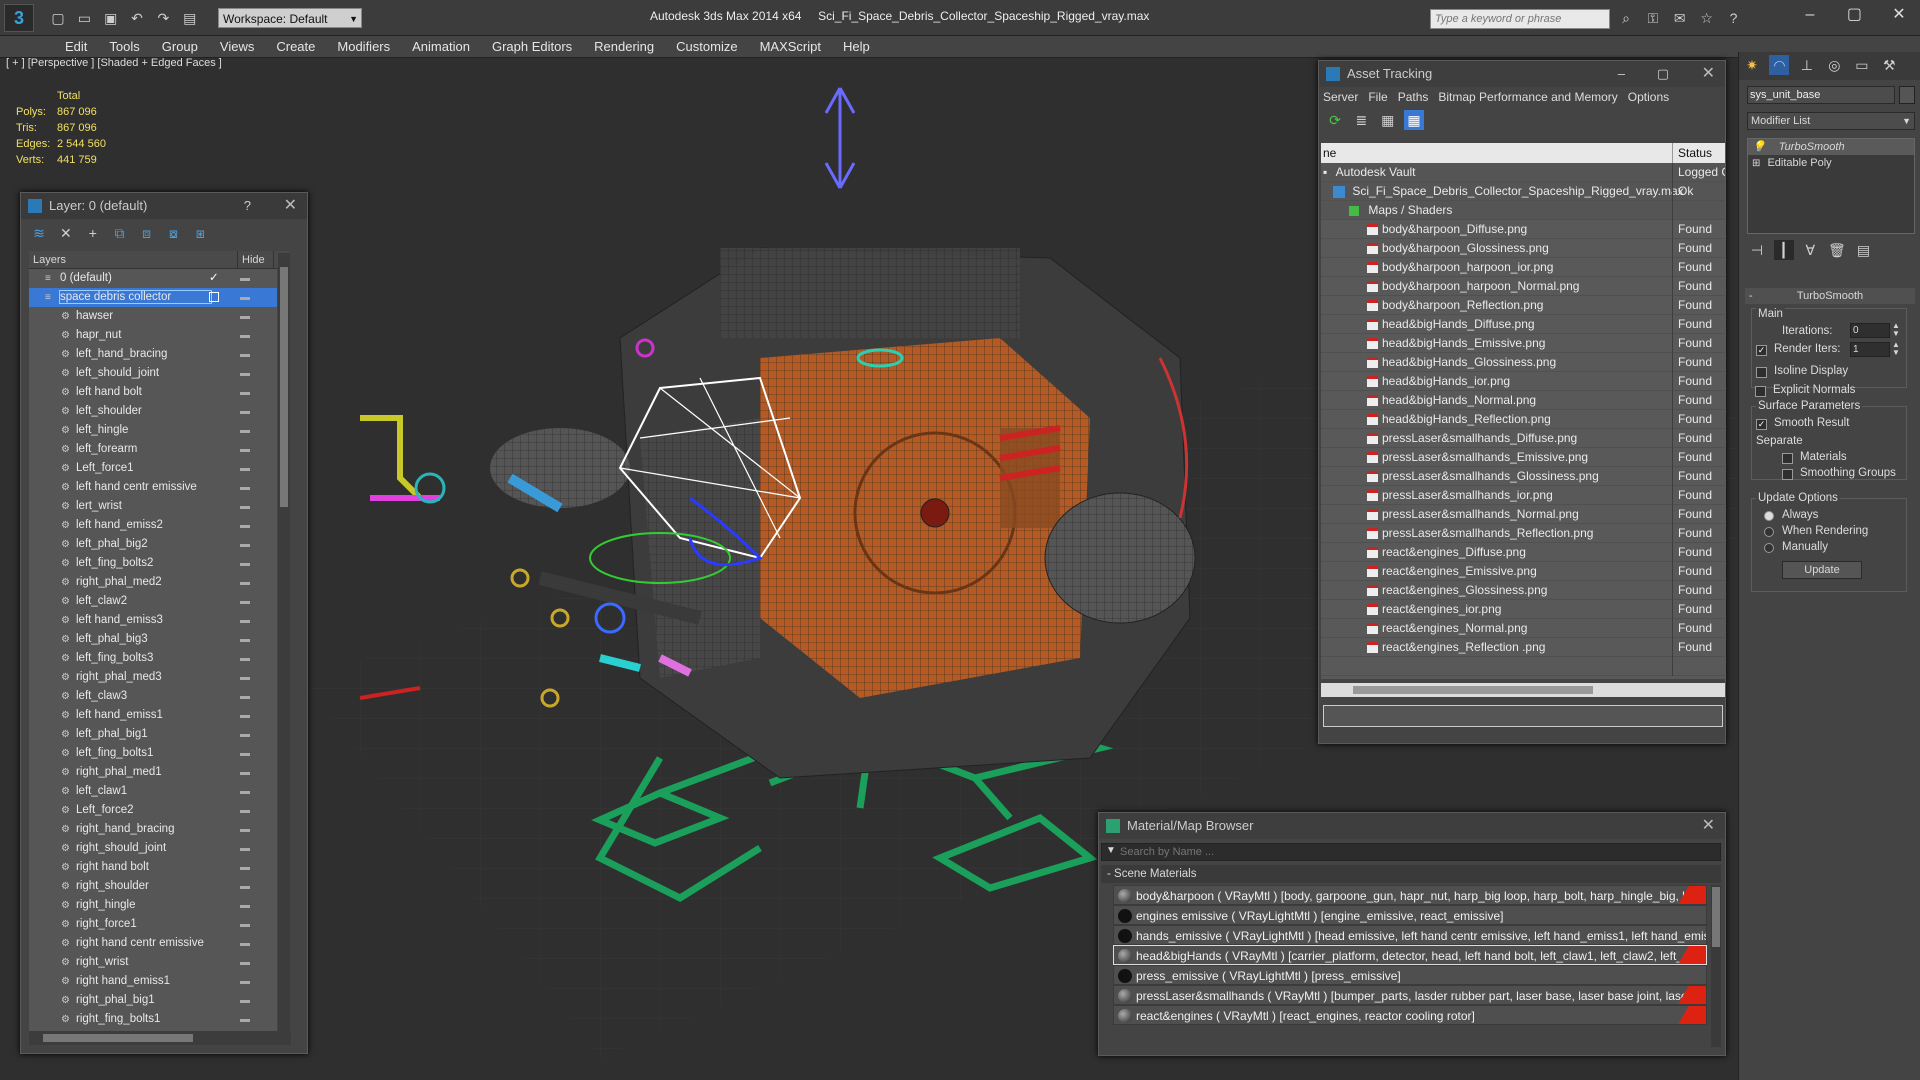 The image size is (1920, 1080). Describe the element at coordinates (153, 563) in the screenshot. I see `layer-row: ⚙ left_fing_bolts2 ▬` at that location.